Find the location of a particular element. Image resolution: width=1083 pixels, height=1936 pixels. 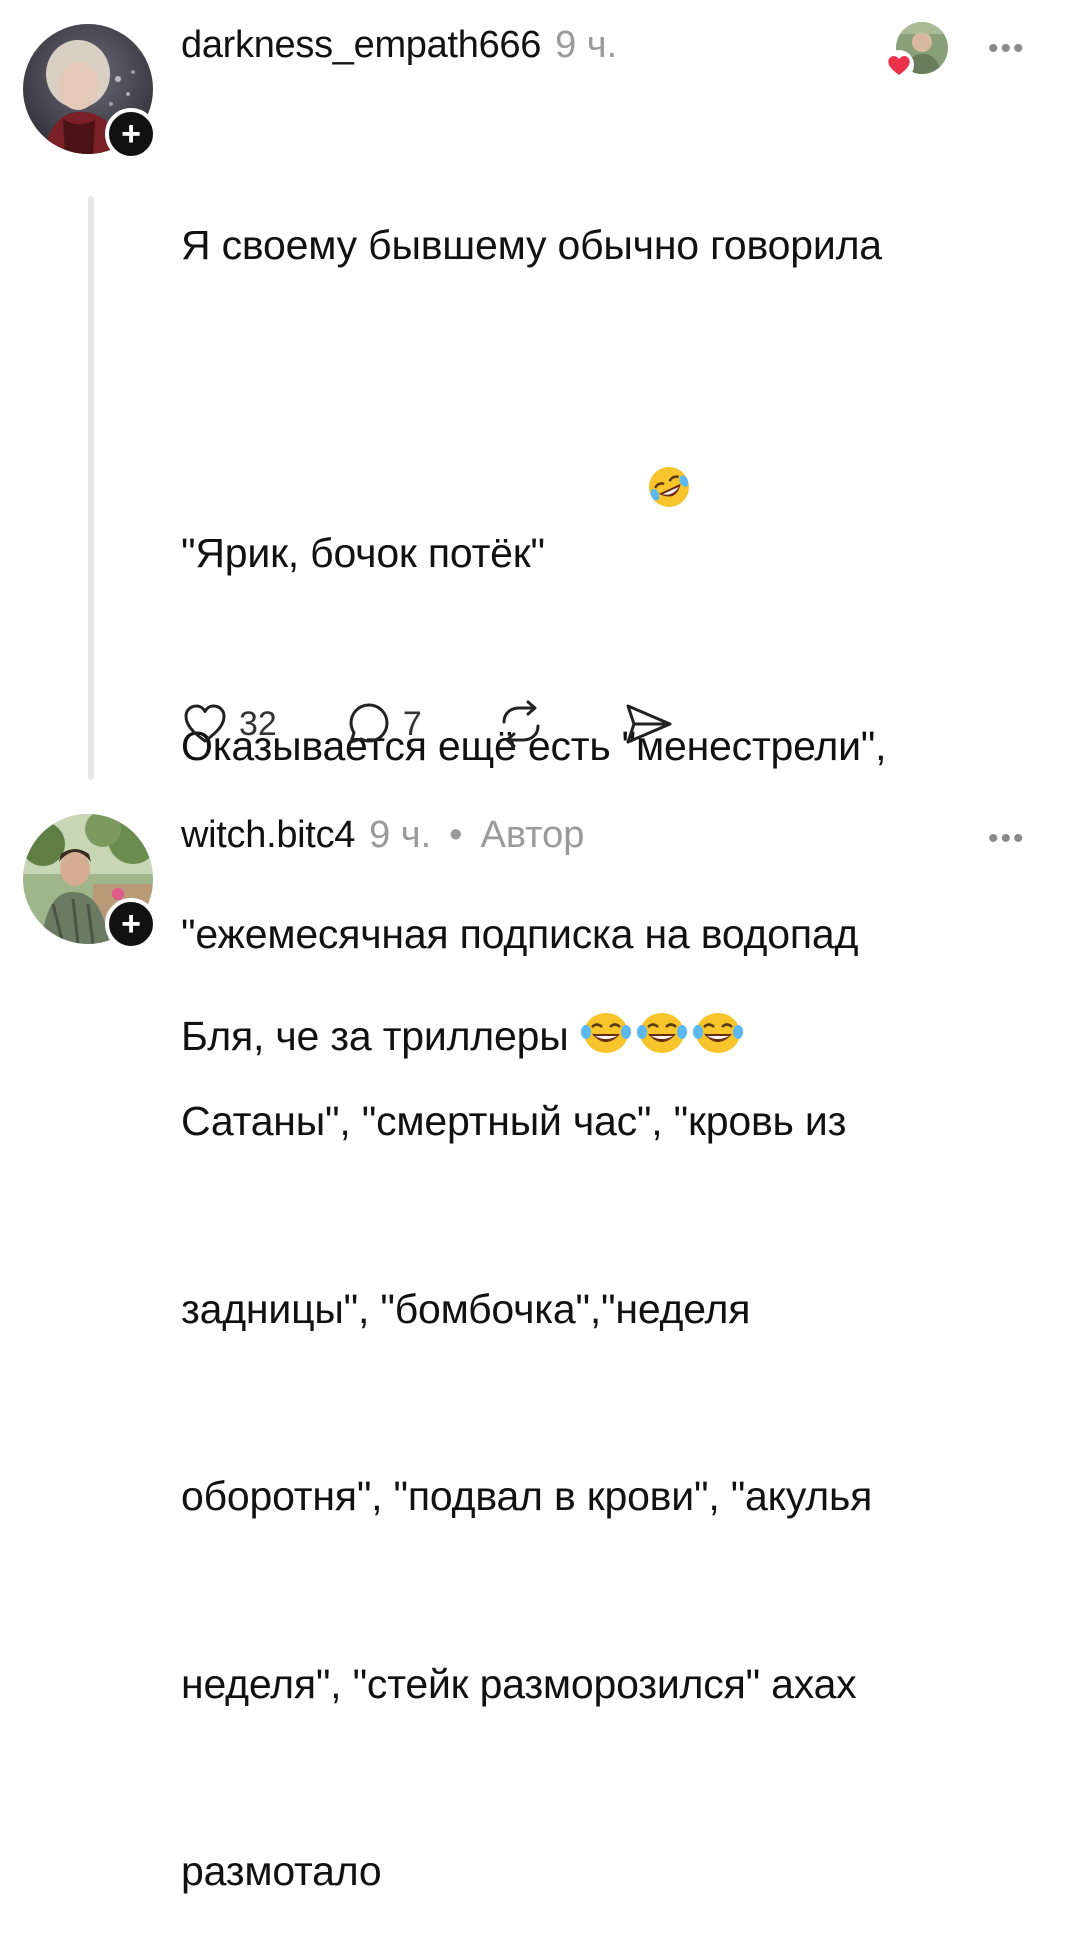

heart-icon is located at coordinates (899, 65).